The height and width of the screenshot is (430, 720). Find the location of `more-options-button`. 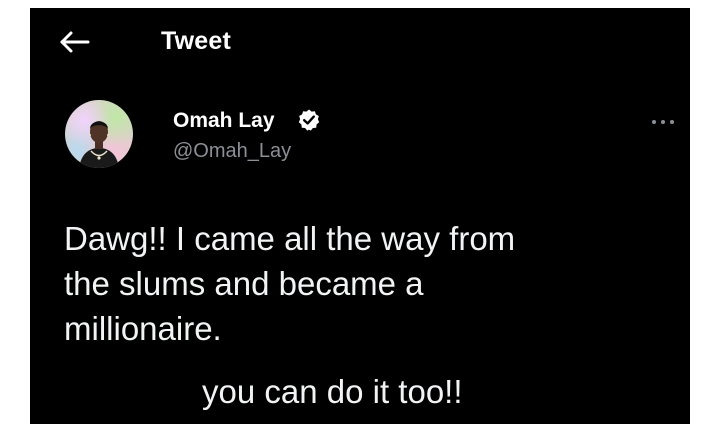

more-options-button is located at coordinates (663, 122).